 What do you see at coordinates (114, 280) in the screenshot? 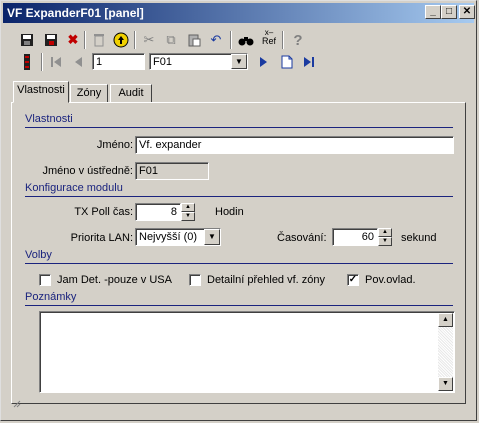
I see `jam-det-label: Jam Det. -pouze v USA` at bounding box center [114, 280].